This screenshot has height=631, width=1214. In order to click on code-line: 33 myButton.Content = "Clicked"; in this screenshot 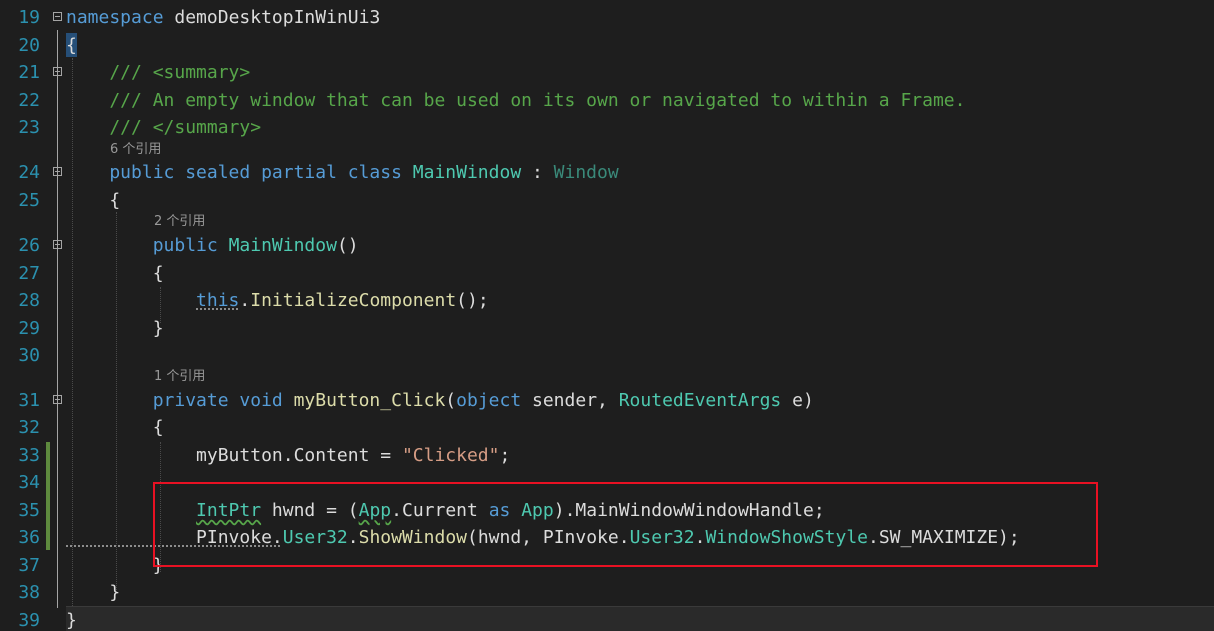, I will do `click(607, 455)`.